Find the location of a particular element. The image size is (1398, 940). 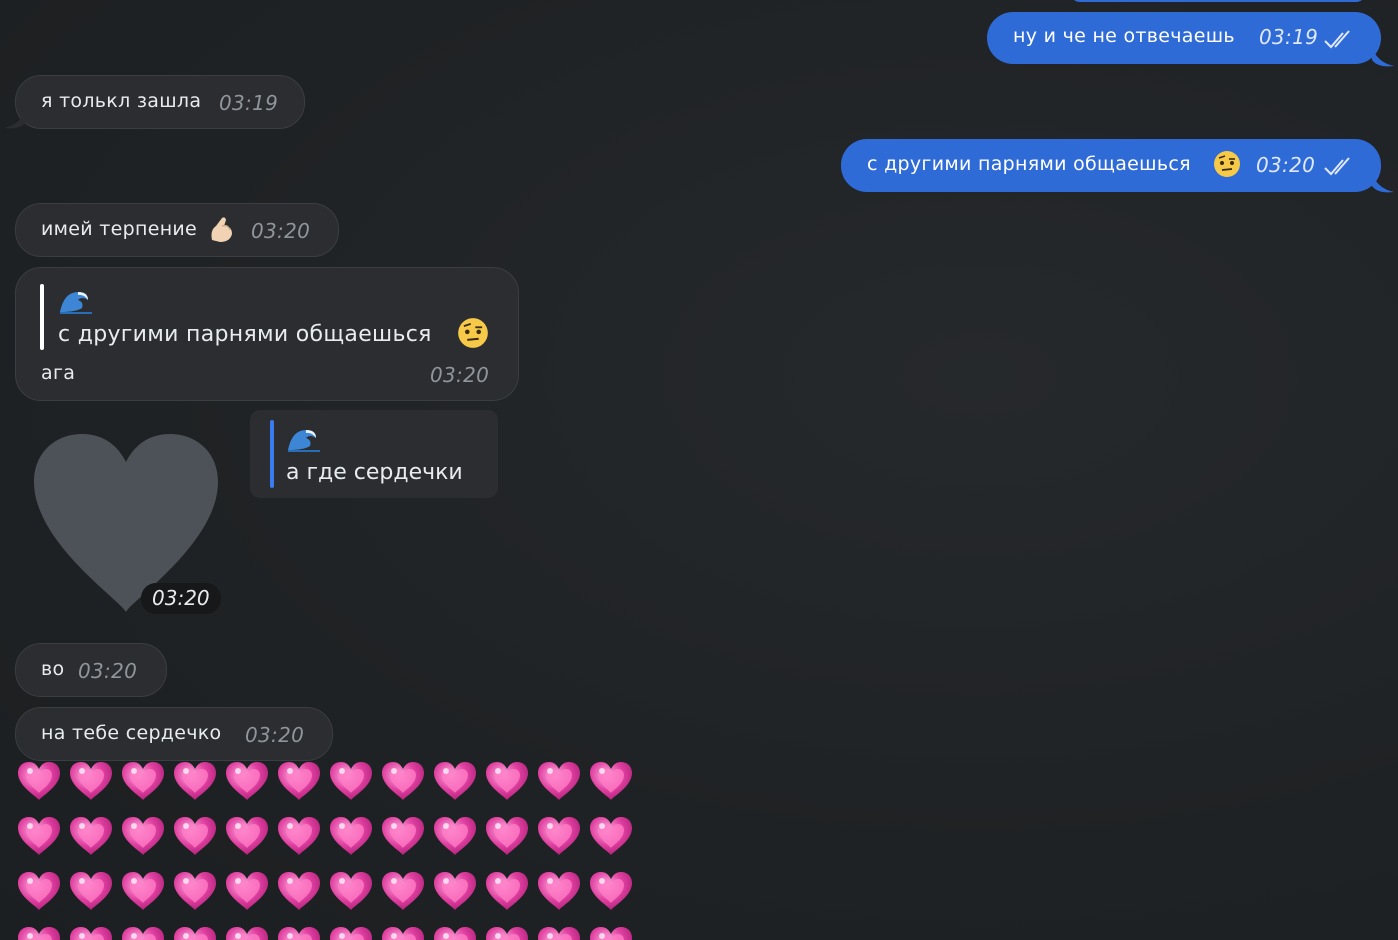

sticker-time-badge: 03:20 is located at coordinates (181, 598).